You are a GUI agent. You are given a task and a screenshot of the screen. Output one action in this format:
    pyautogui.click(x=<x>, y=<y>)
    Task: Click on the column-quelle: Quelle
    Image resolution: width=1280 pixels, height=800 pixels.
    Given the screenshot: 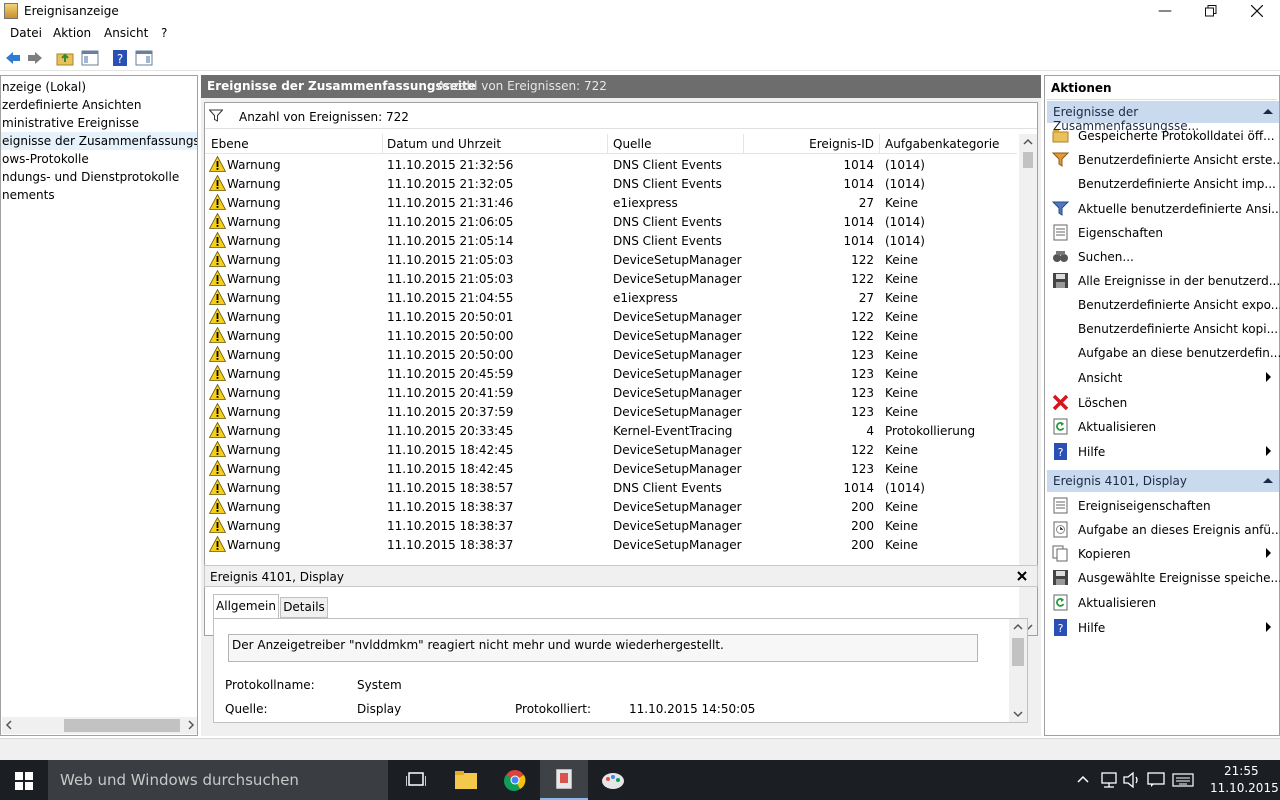 What is the action you would take?
    pyautogui.click(x=632, y=144)
    